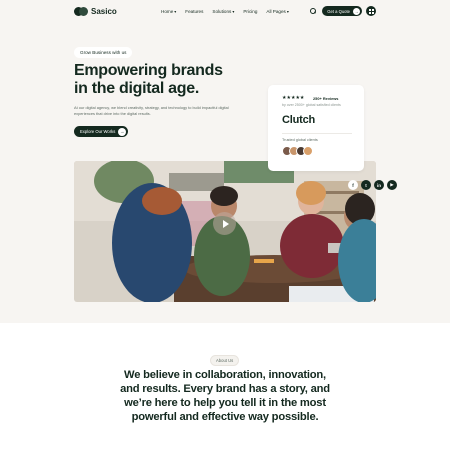 The image size is (450, 450). I want to click on facebook-icon: f, so click(353, 185).